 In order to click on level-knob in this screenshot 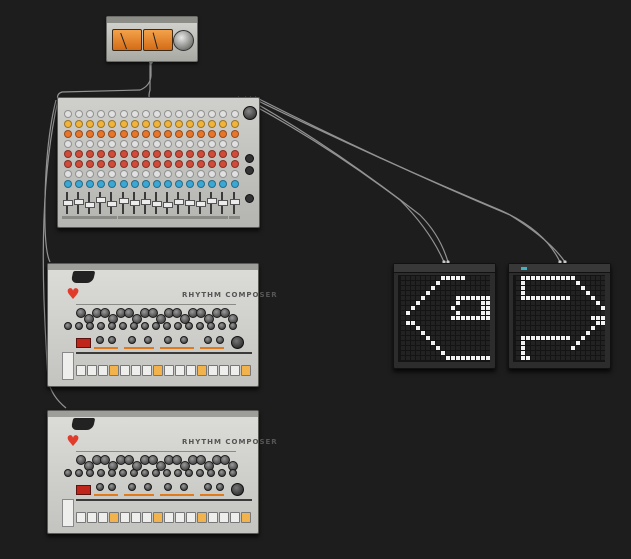, I will do `click(123, 326)`.